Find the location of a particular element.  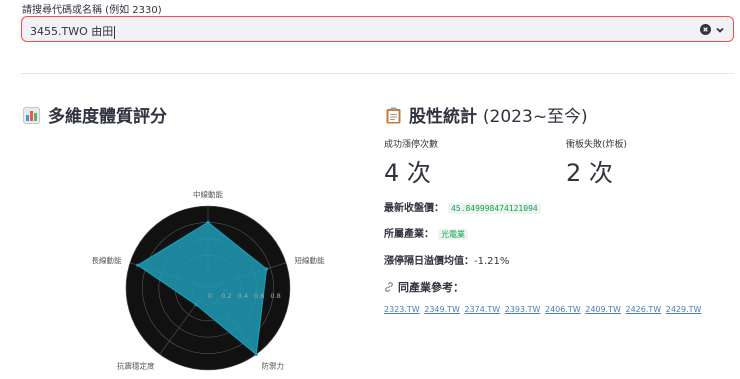

failed-limit-up-label: 衝板失敗(炸板) is located at coordinates (597, 145).